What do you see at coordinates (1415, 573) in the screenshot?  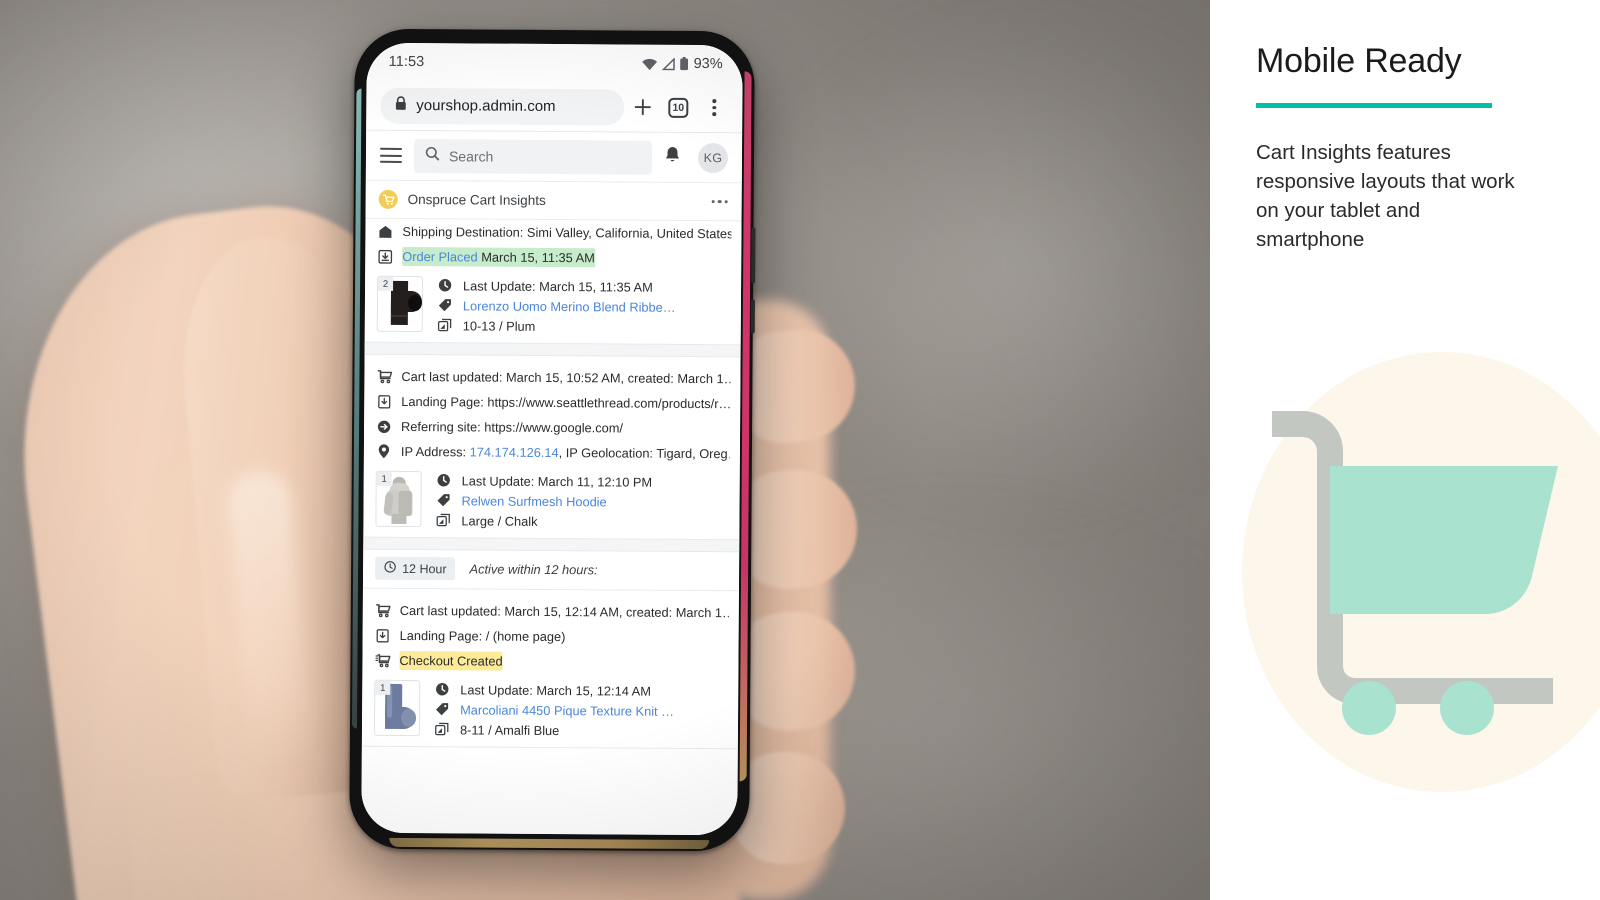 I see `cart-glyph` at bounding box center [1415, 573].